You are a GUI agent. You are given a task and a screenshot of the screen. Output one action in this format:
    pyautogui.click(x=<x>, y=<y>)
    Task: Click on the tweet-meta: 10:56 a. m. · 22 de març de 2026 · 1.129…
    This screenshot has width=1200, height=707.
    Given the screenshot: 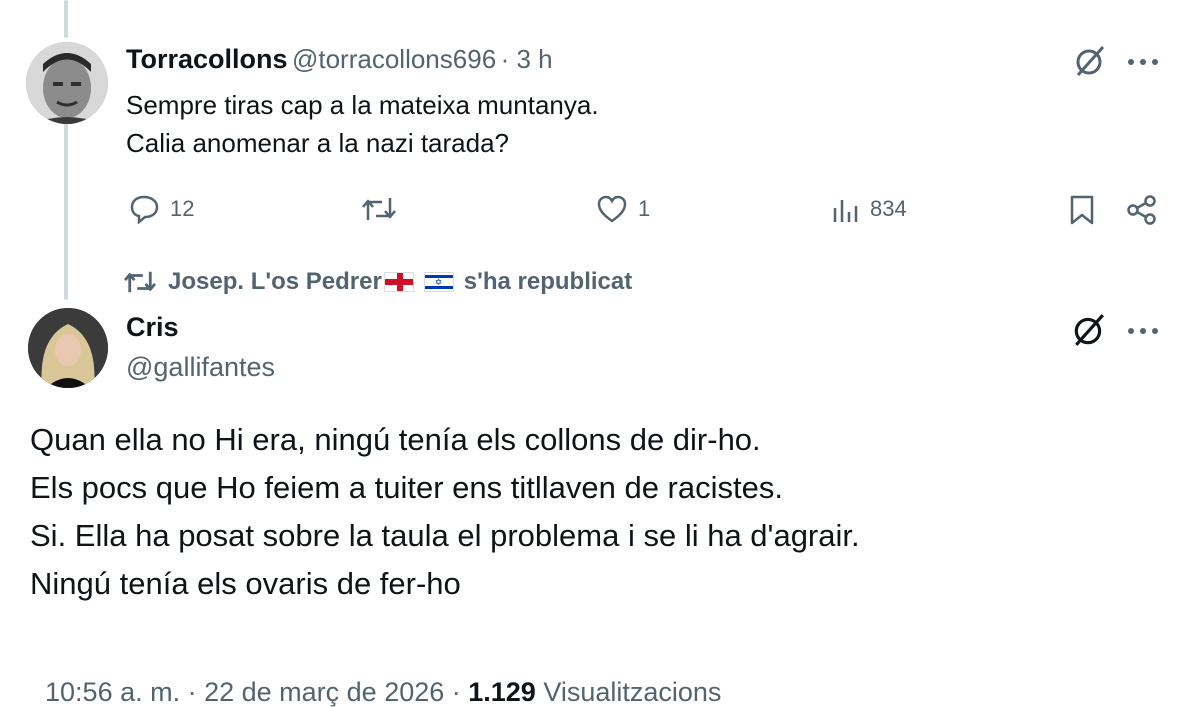 What is the action you would take?
    pyautogui.click(x=375, y=676)
    